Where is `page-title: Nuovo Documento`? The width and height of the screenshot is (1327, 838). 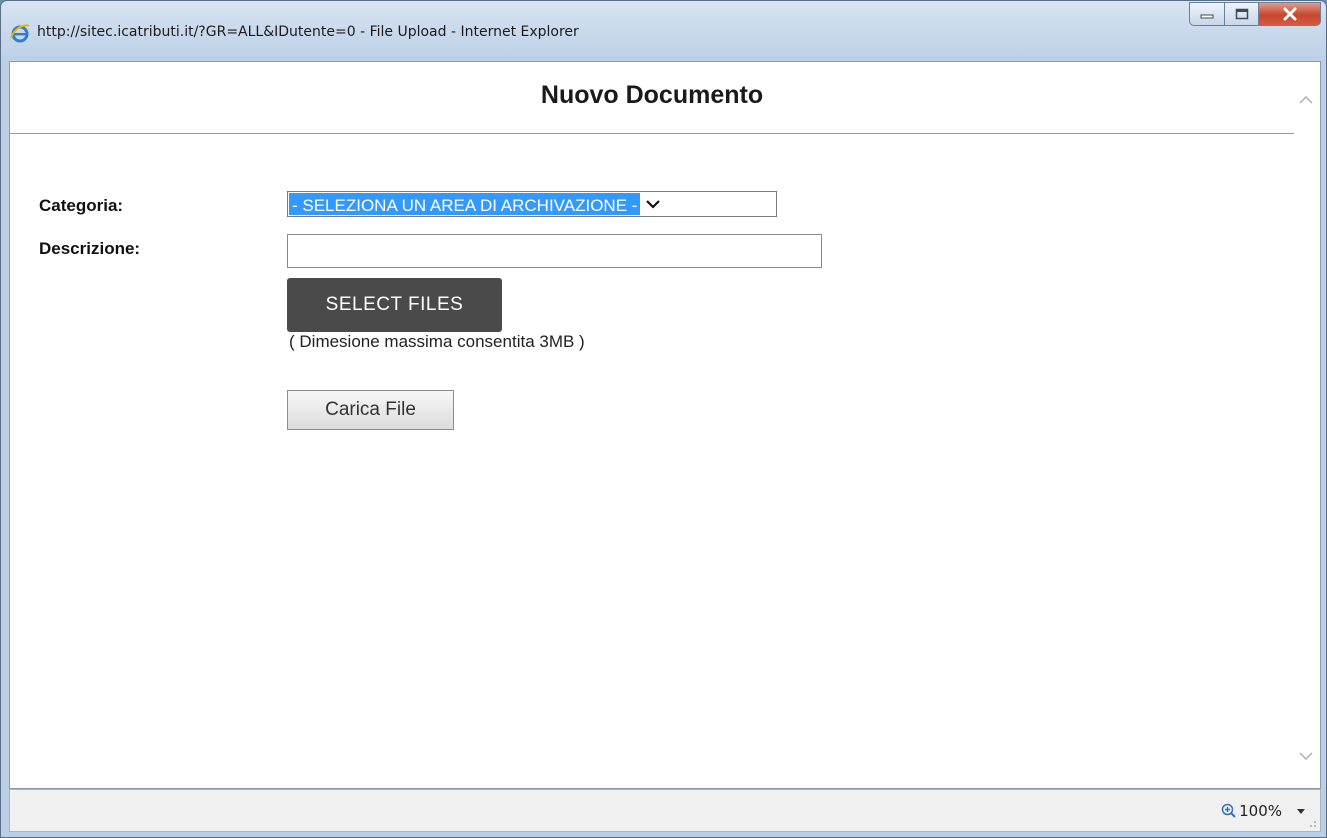
page-title: Nuovo Documento is located at coordinates (652, 95).